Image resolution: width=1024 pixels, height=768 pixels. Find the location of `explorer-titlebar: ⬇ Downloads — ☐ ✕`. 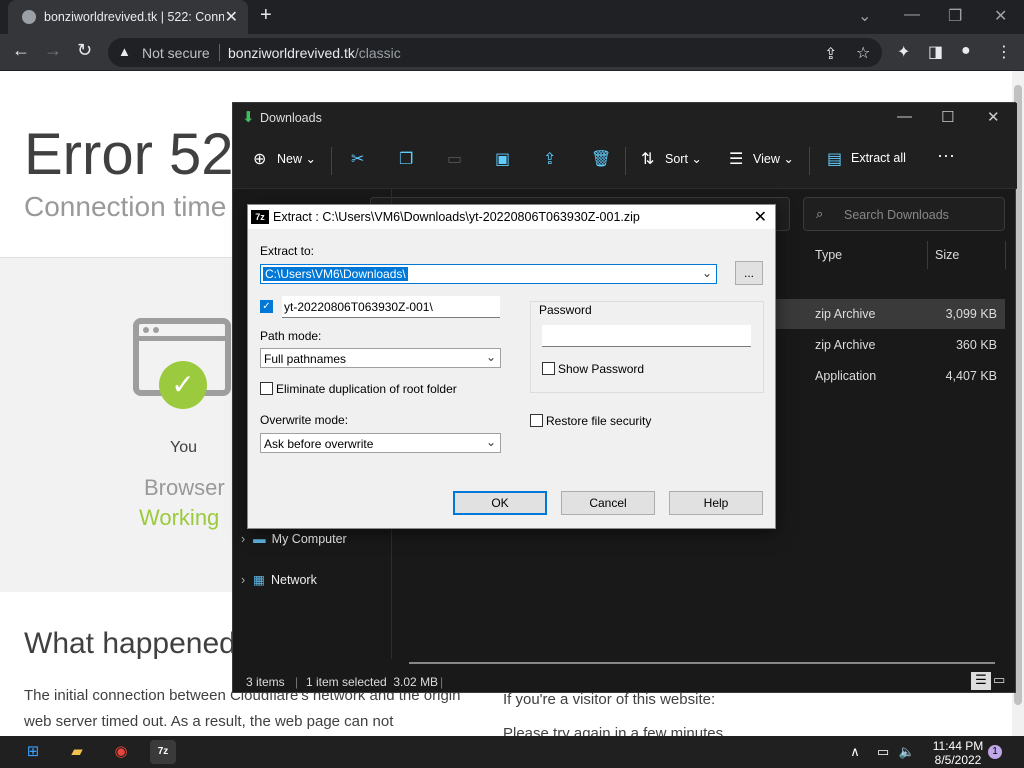

explorer-titlebar: ⬇ Downloads — ☐ ✕ is located at coordinates (625, 118).